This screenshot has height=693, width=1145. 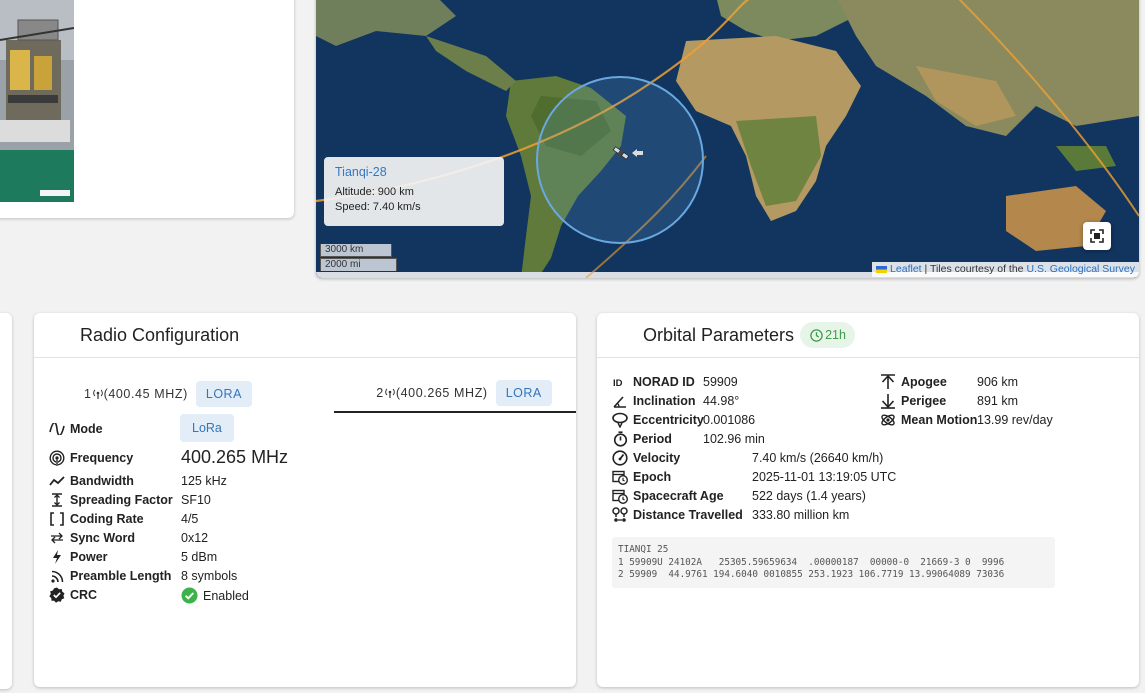 What do you see at coordinates (688, 515) in the screenshot?
I see `distance-travelled-label: Distance Travelled` at bounding box center [688, 515].